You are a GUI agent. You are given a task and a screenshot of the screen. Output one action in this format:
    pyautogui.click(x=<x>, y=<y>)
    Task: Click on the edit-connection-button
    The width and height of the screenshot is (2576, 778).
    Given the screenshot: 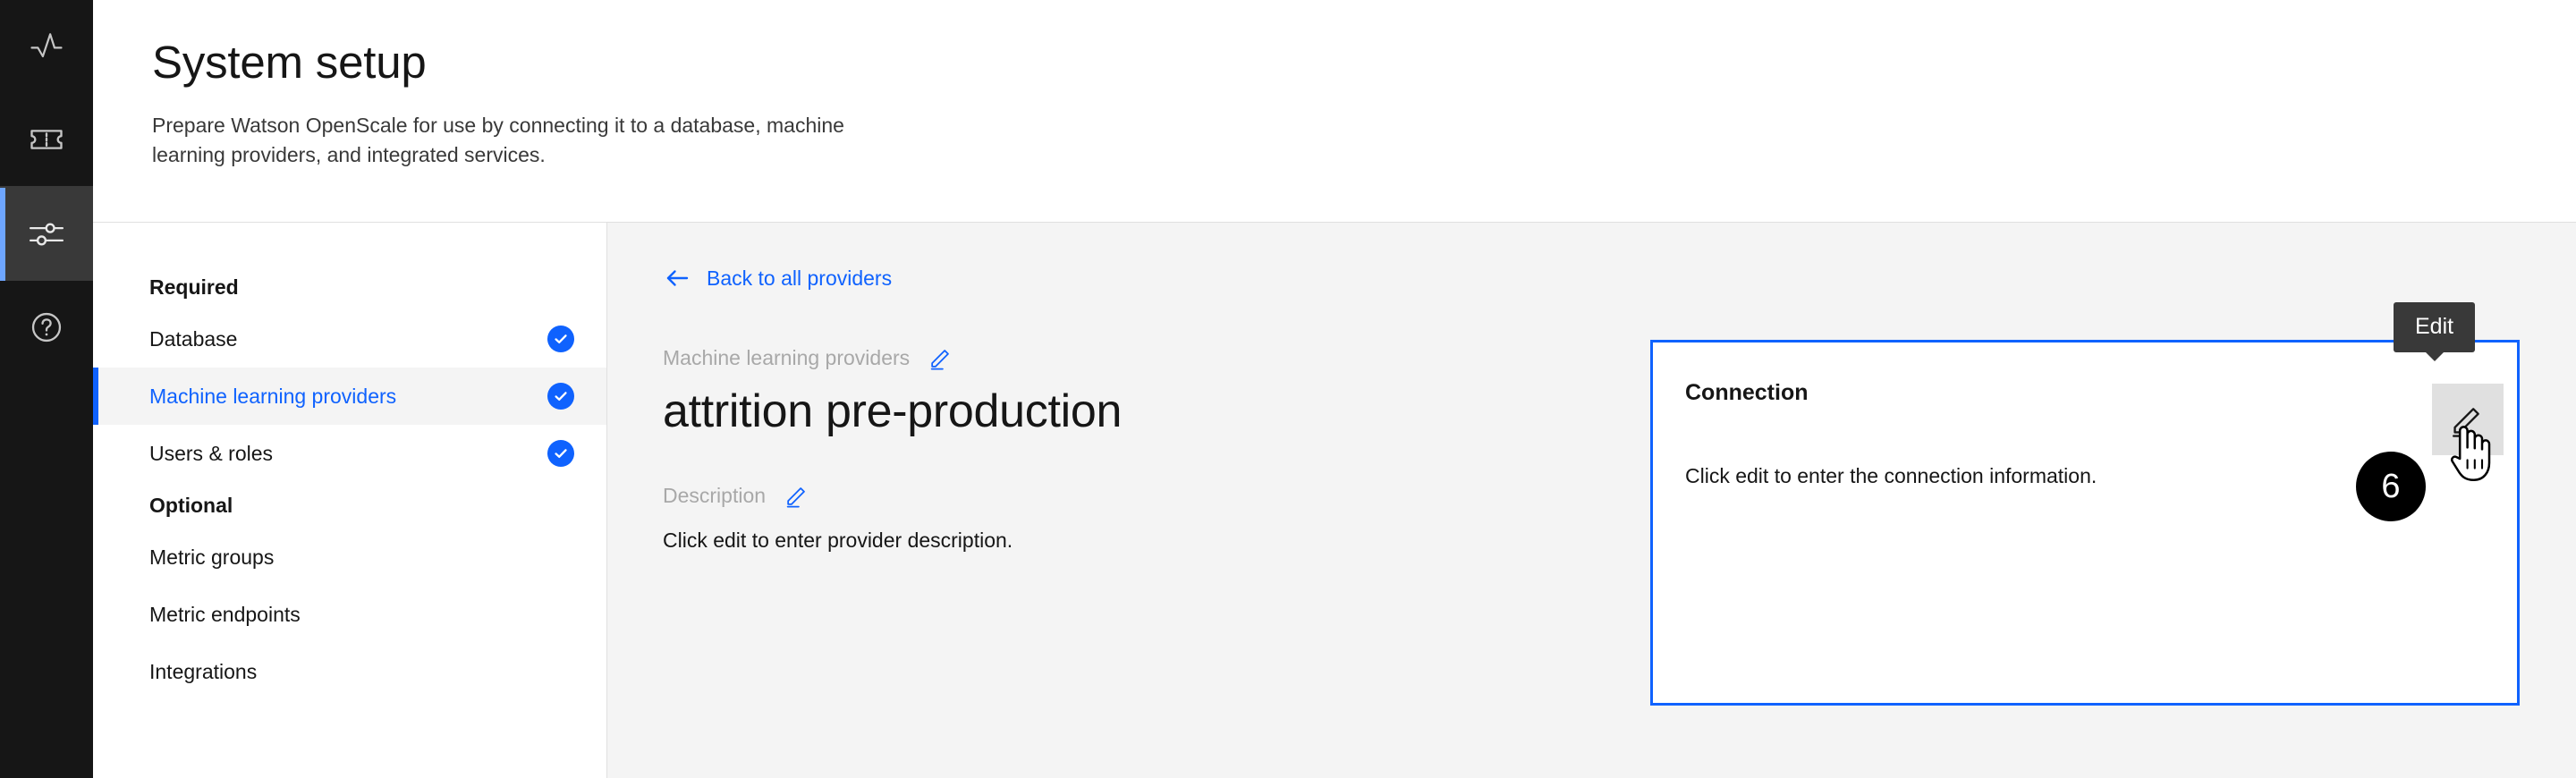 What is the action you would take?
    pyautogui.click(x=2468, y=419)
    